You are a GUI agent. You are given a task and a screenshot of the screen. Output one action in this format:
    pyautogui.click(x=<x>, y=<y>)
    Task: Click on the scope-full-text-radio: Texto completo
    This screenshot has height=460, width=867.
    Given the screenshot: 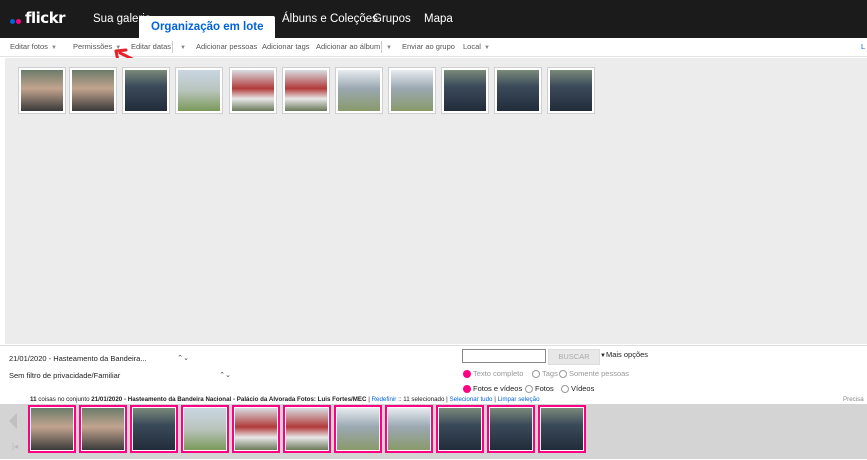 What is the action you would take?
    pyautogui.click(x=493, y=374)
    